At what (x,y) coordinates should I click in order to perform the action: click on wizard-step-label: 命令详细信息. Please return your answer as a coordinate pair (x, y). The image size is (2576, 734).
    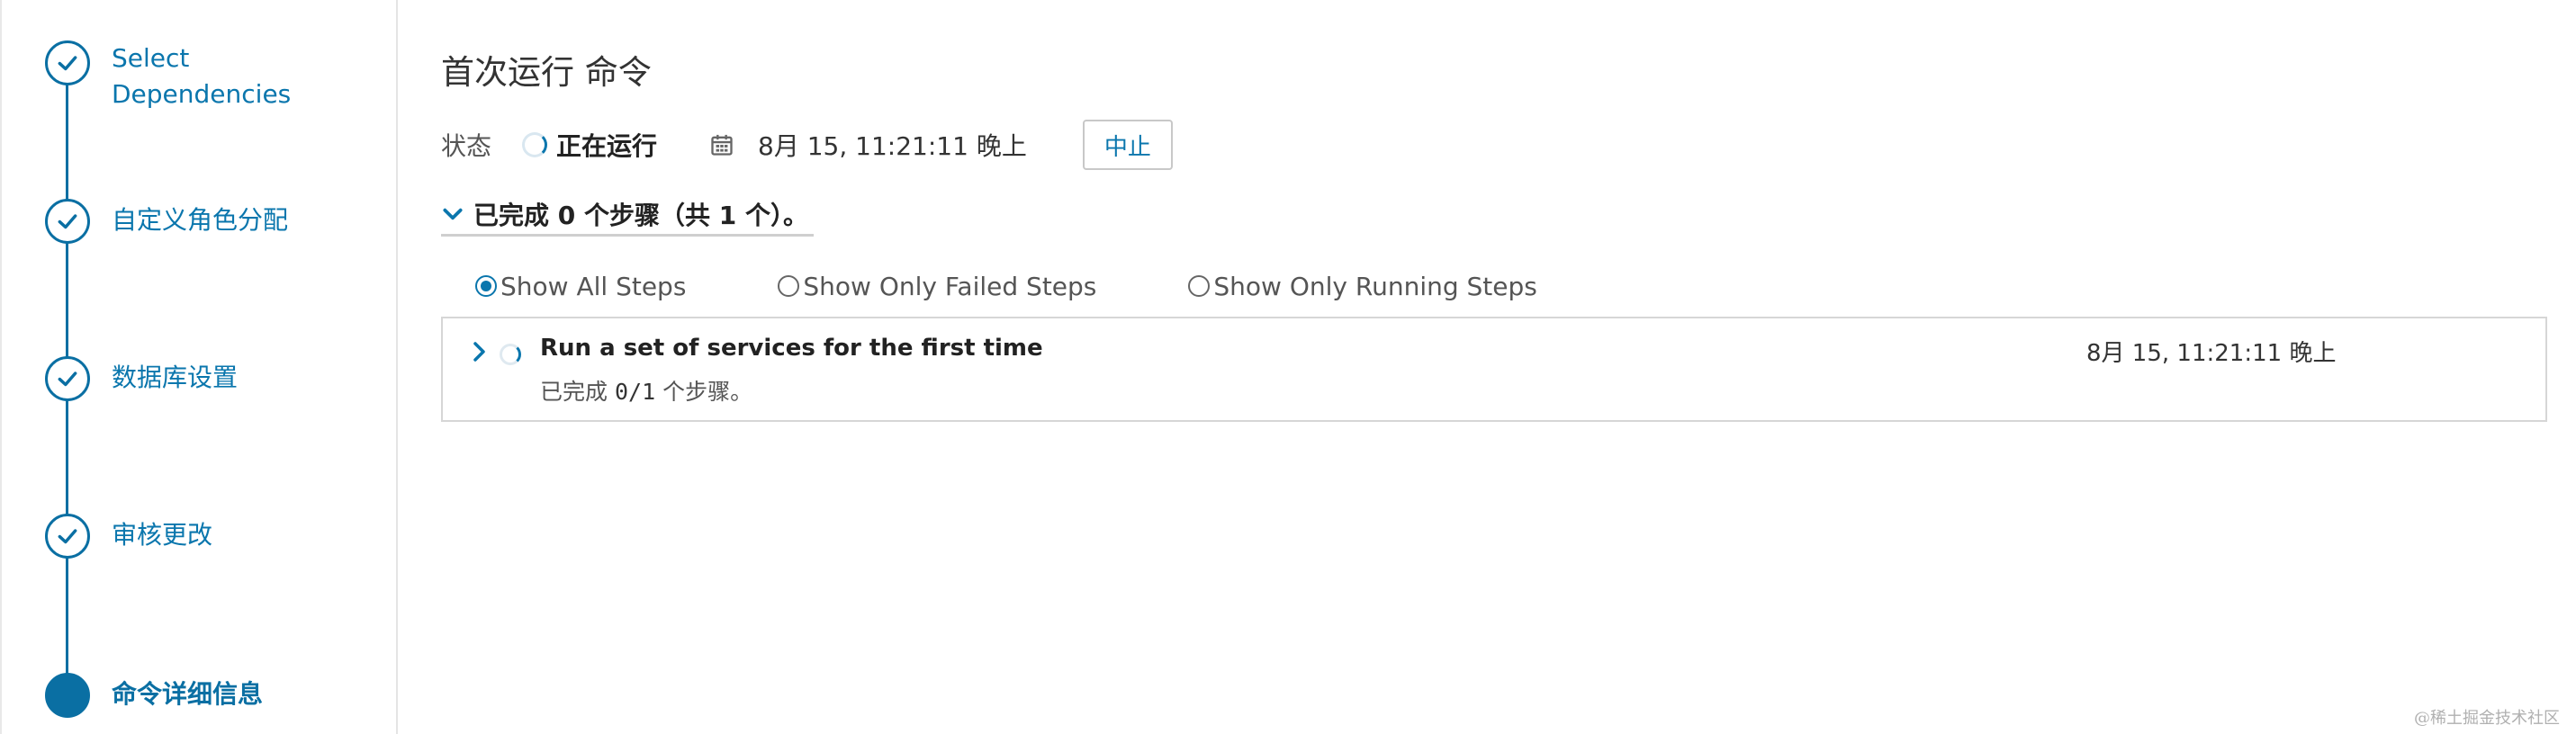
    Looking at the image, I should click on (188, 694).